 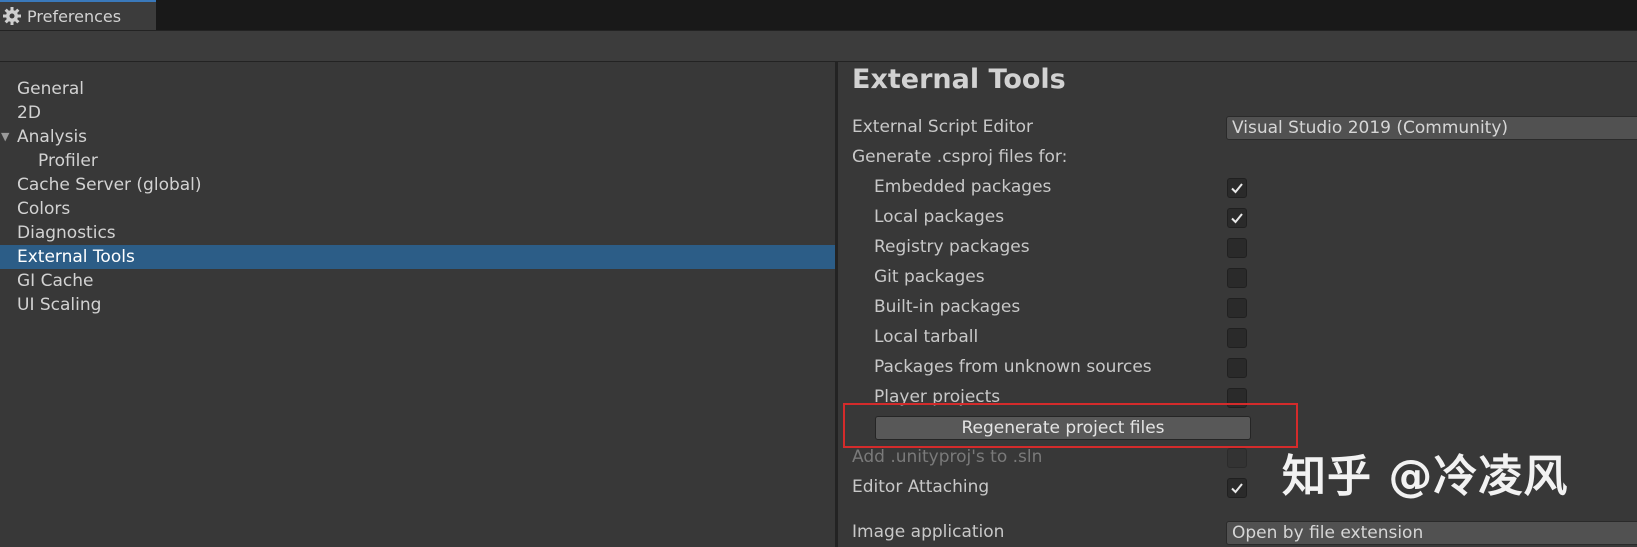 What do you see at coordinates (74, 16) in the screenshot?
I see `preferences-tab-label: Preferences` at bounding box center [74, 16].